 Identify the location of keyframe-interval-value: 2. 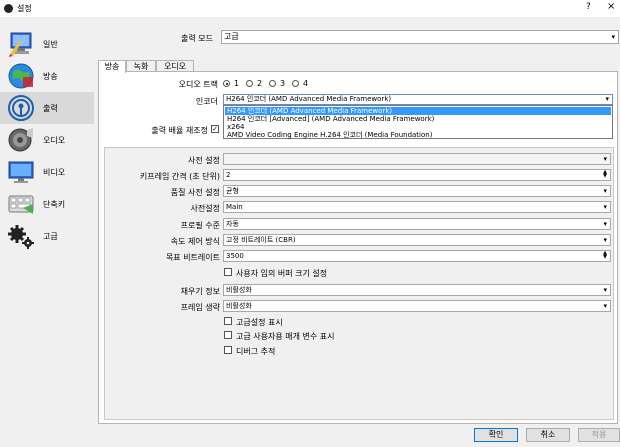
(228, 175).